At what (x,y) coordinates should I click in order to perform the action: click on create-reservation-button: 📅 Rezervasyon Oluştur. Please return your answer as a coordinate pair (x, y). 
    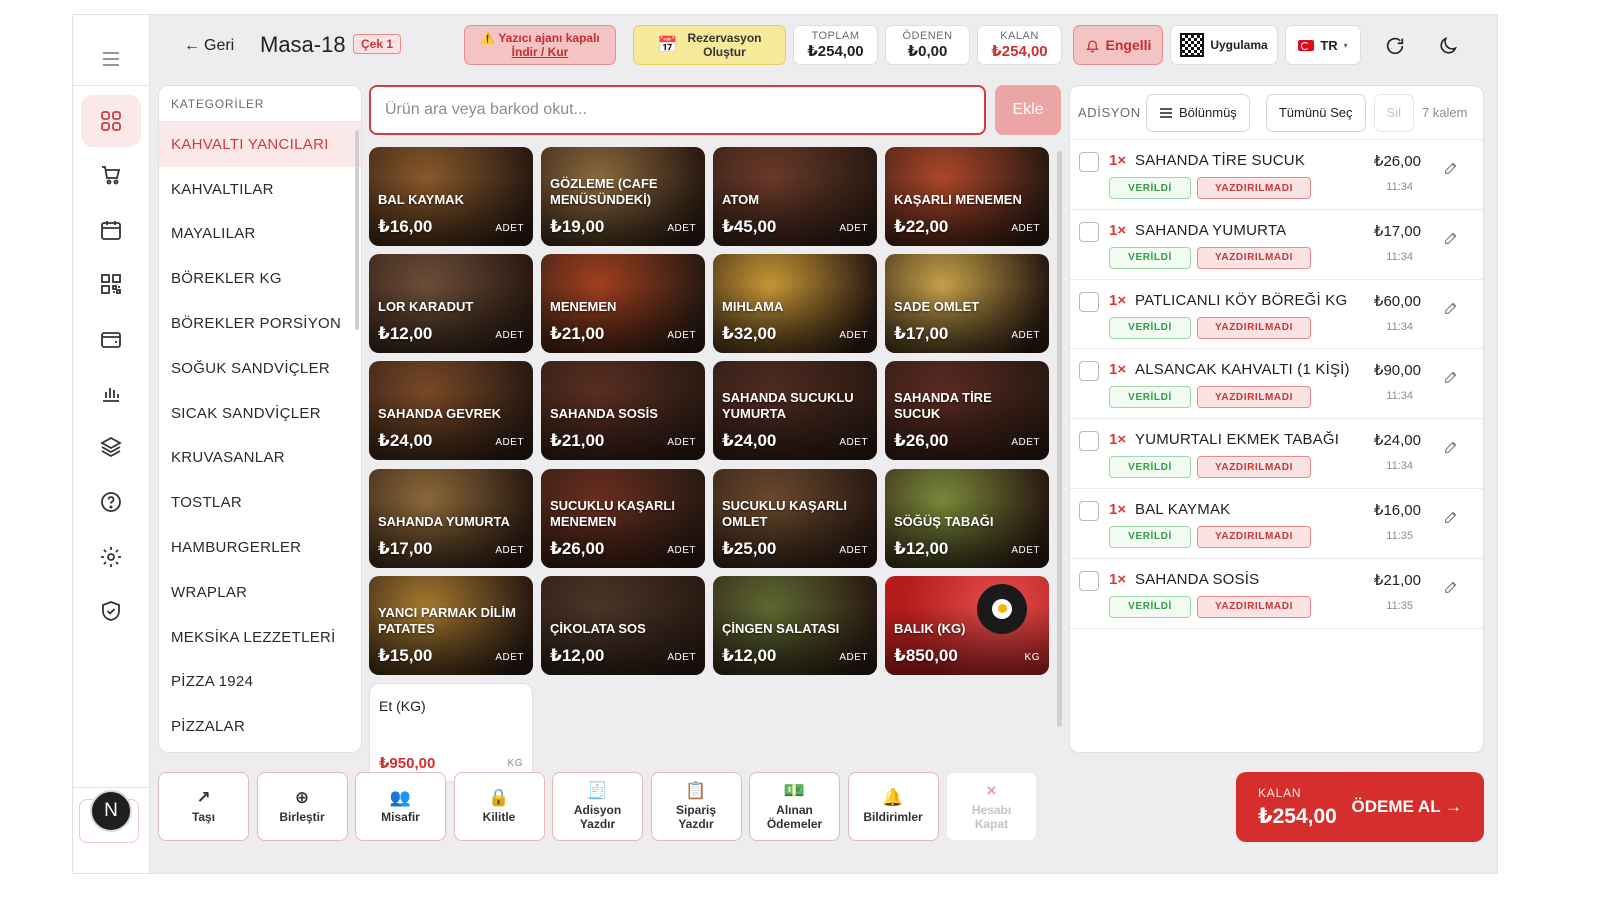
    Looking at the image, I should click on (709, 45).